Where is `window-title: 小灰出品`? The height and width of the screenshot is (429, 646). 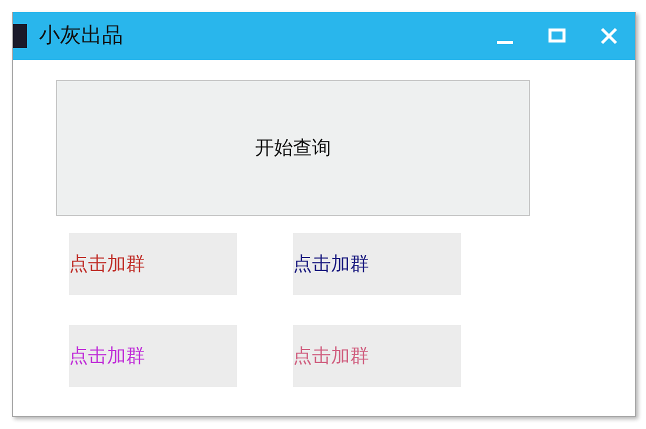
window-title: 小灰出品 is located at coordinates (81, 36).